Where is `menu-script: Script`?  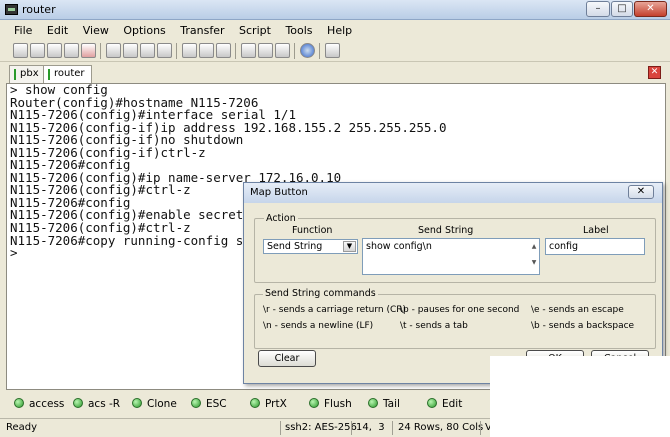 menu-script: Script is located at coordinates (255, 31).